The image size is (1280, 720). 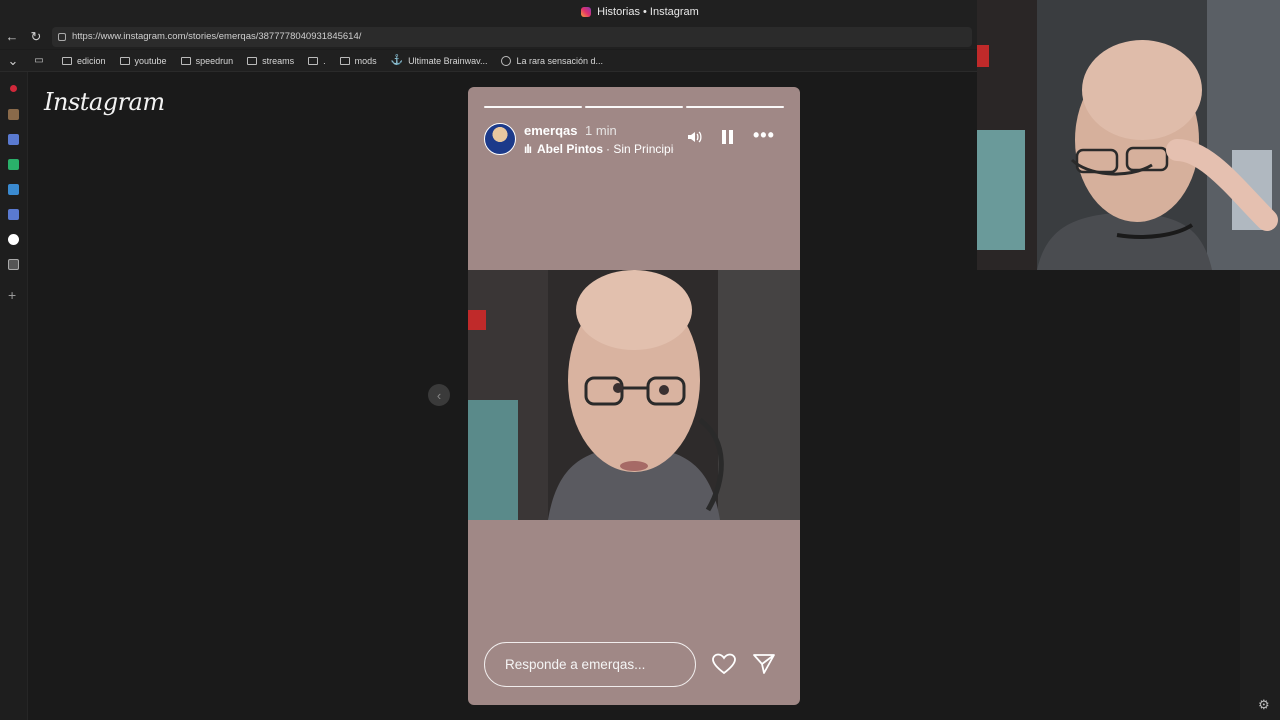 What do you see at coordinates (601, 130) in the screenshot?
I see `story-time: 1 min` at bounding box center [601, 130].